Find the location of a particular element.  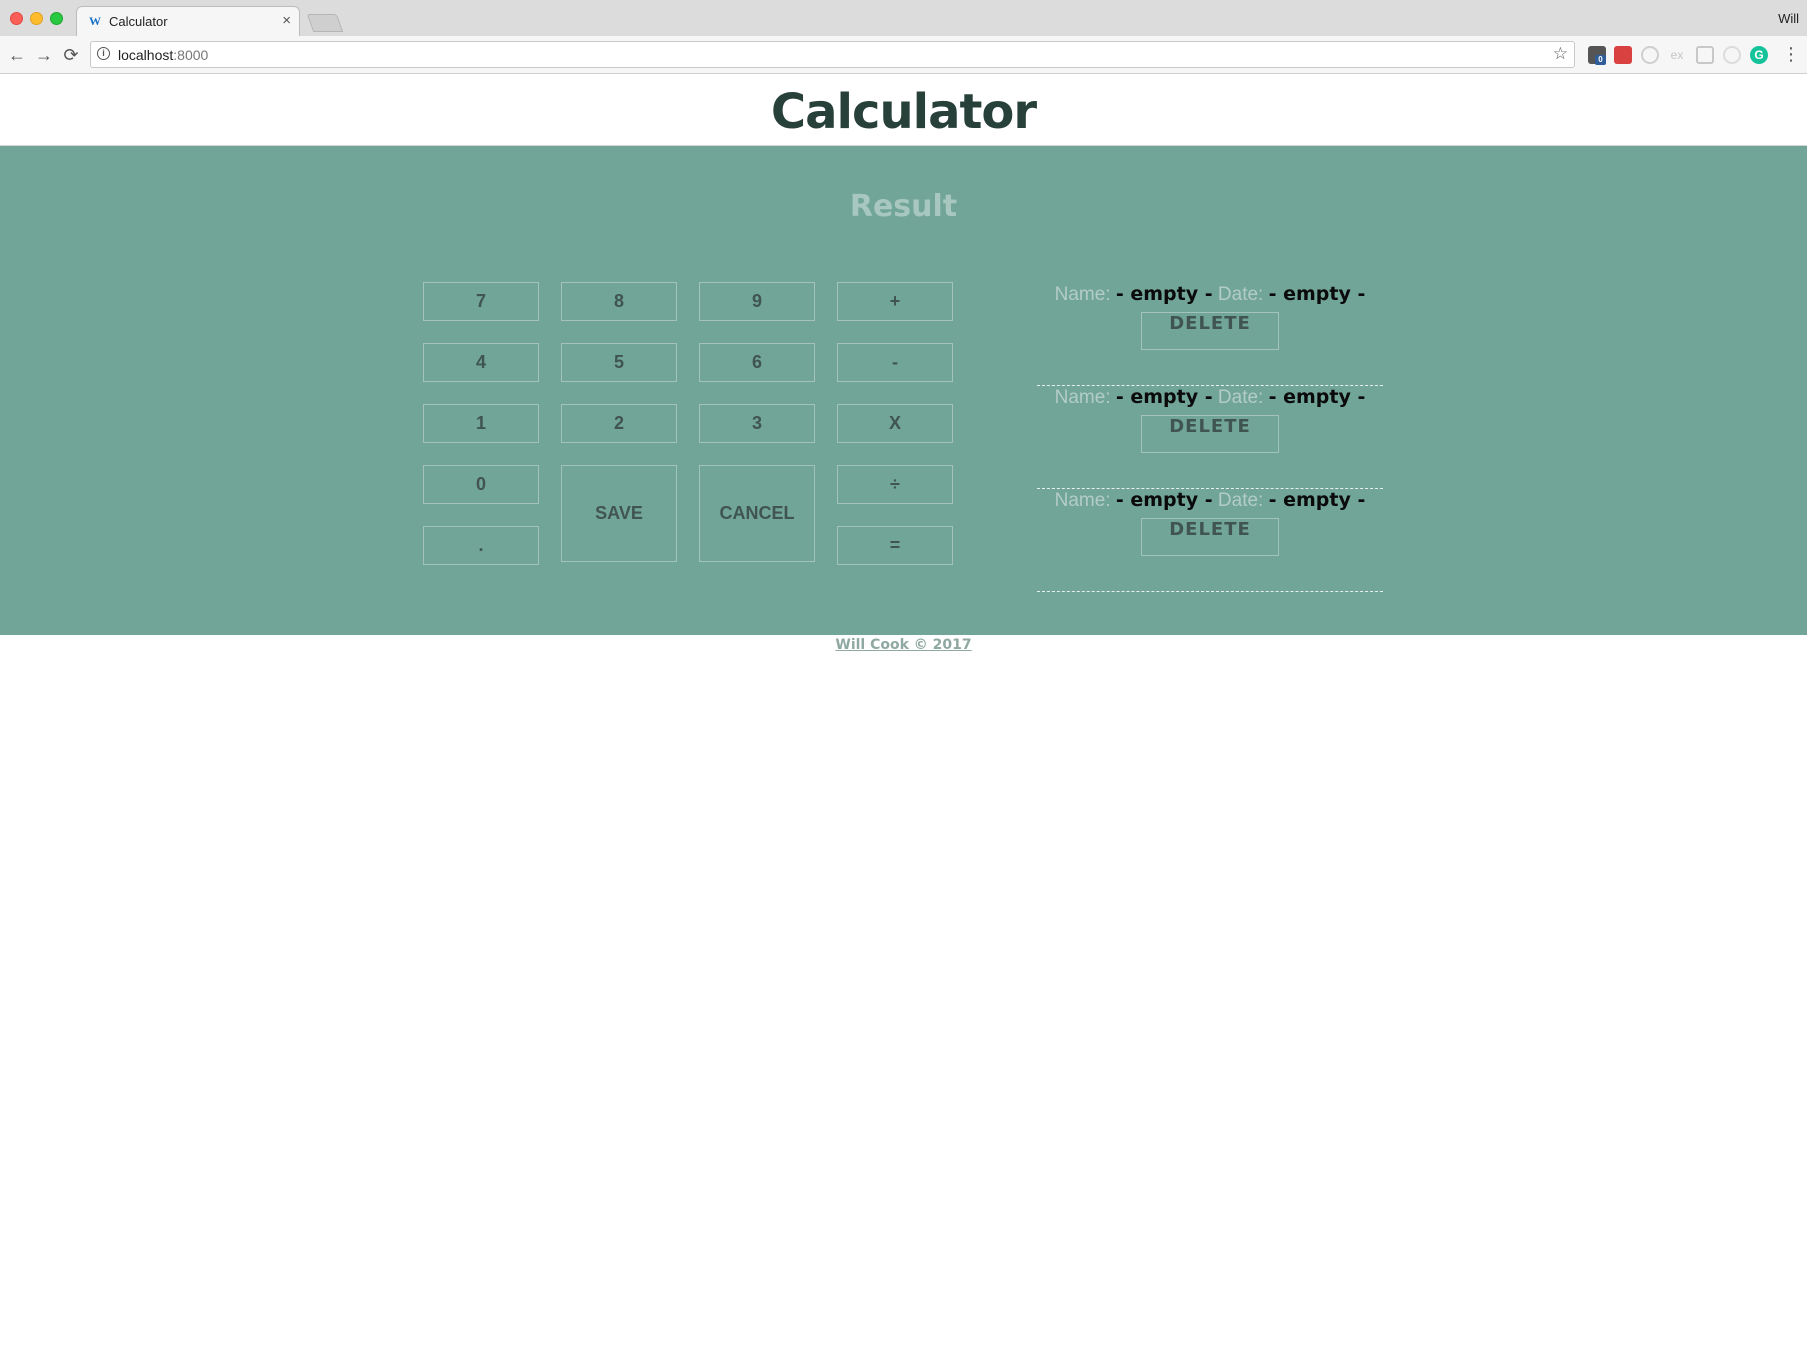

info-icon: i is located at coordinates (103, 53).